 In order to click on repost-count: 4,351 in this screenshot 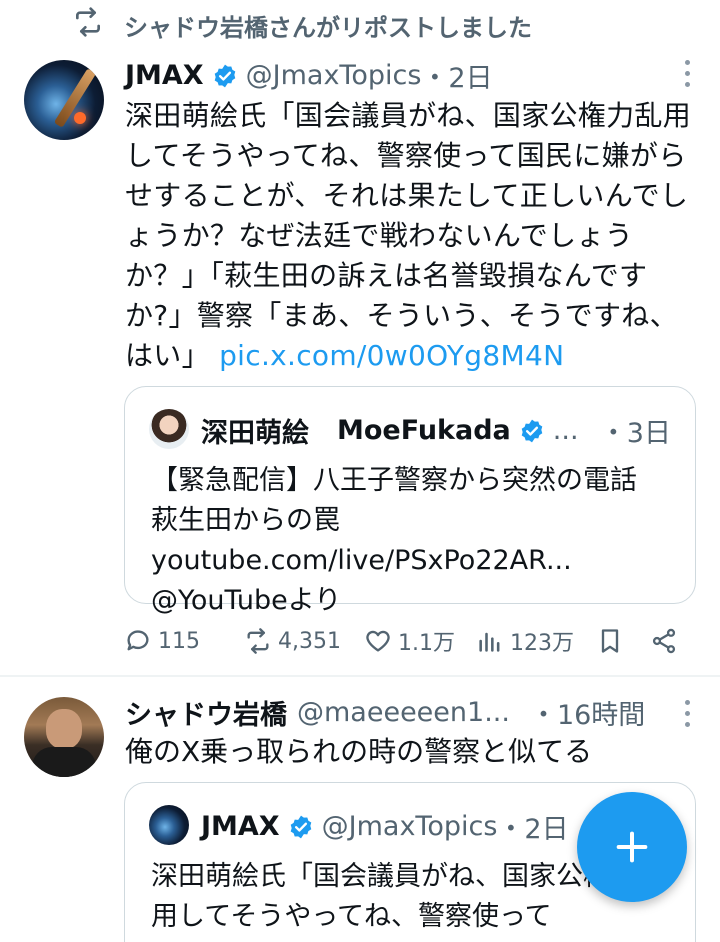, I will do `click(309, 641)`.